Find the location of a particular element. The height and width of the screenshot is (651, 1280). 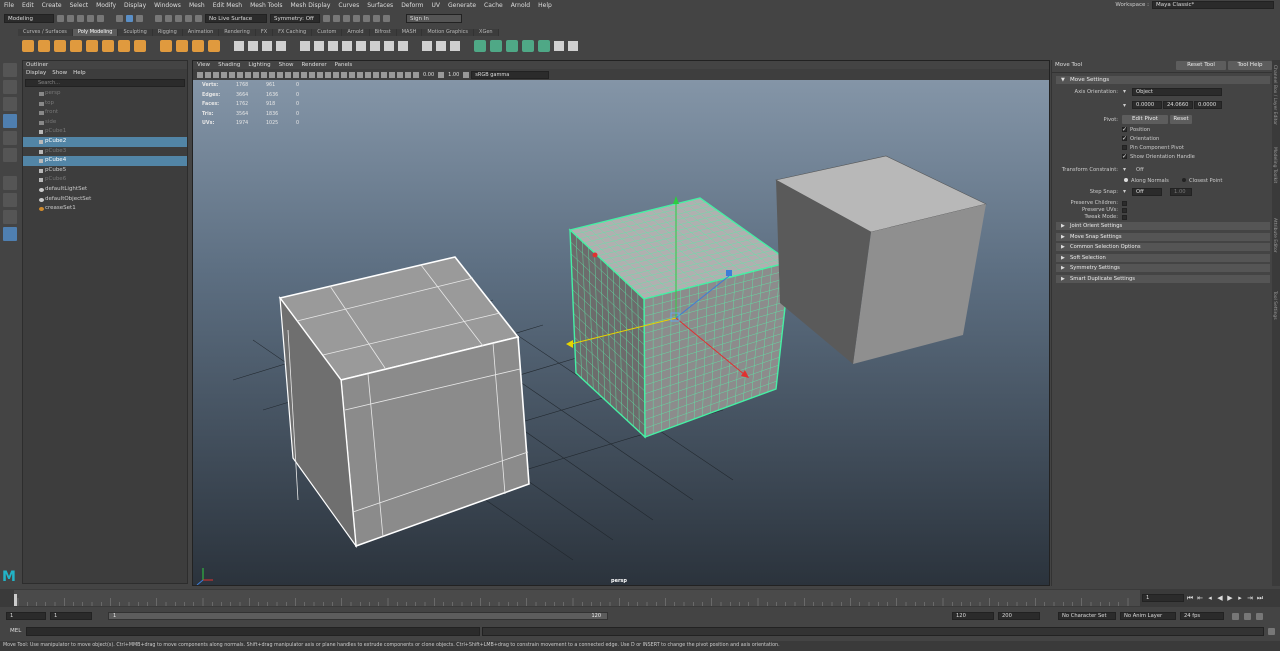

range-start-field: 1 is located at coordinates (26, 616).